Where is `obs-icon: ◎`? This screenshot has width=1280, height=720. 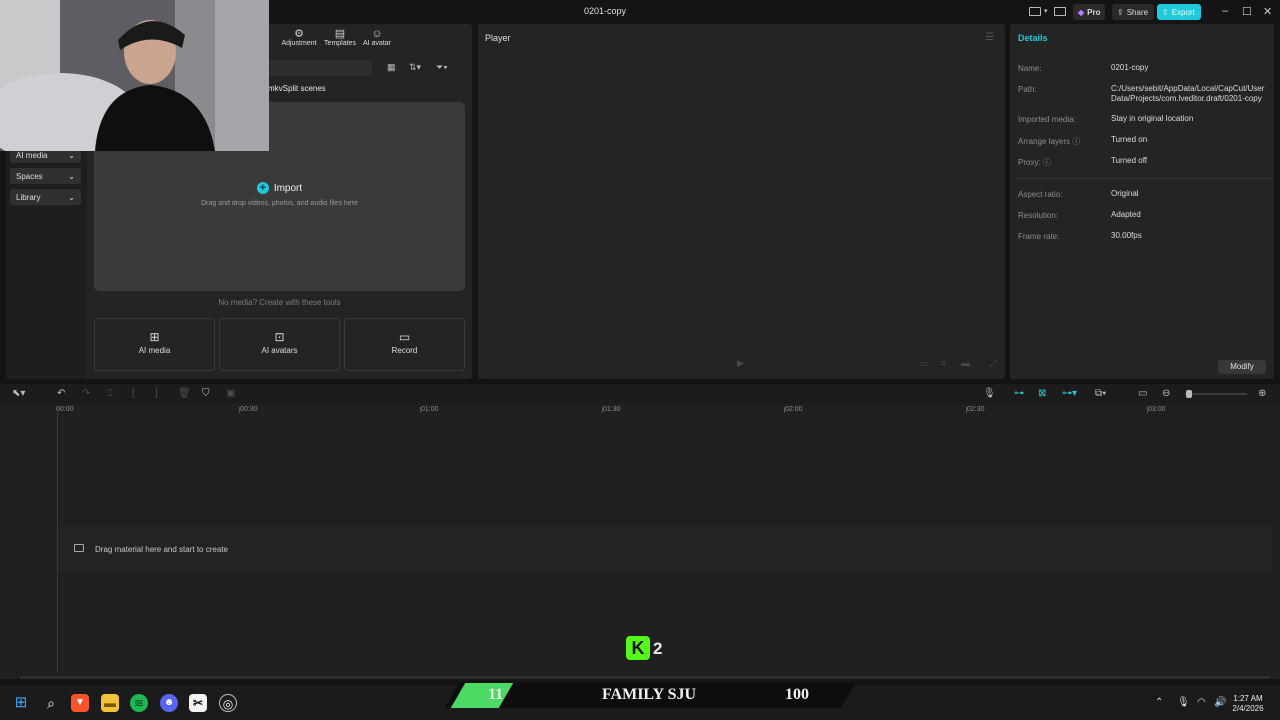
obs-icon: ◎ is located at coordinates (228, 703).